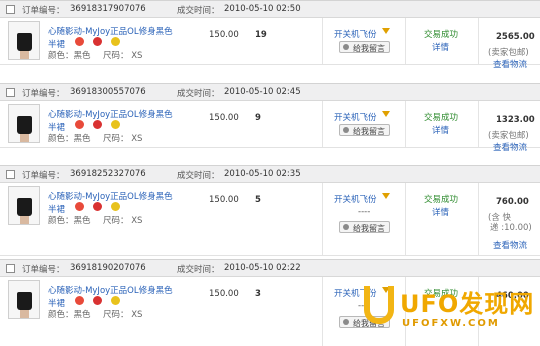 The image size is (540, 346). Describe the element at coordinates (515, 37) in the screenshot. I see `order-total: 2565.00` at that location.